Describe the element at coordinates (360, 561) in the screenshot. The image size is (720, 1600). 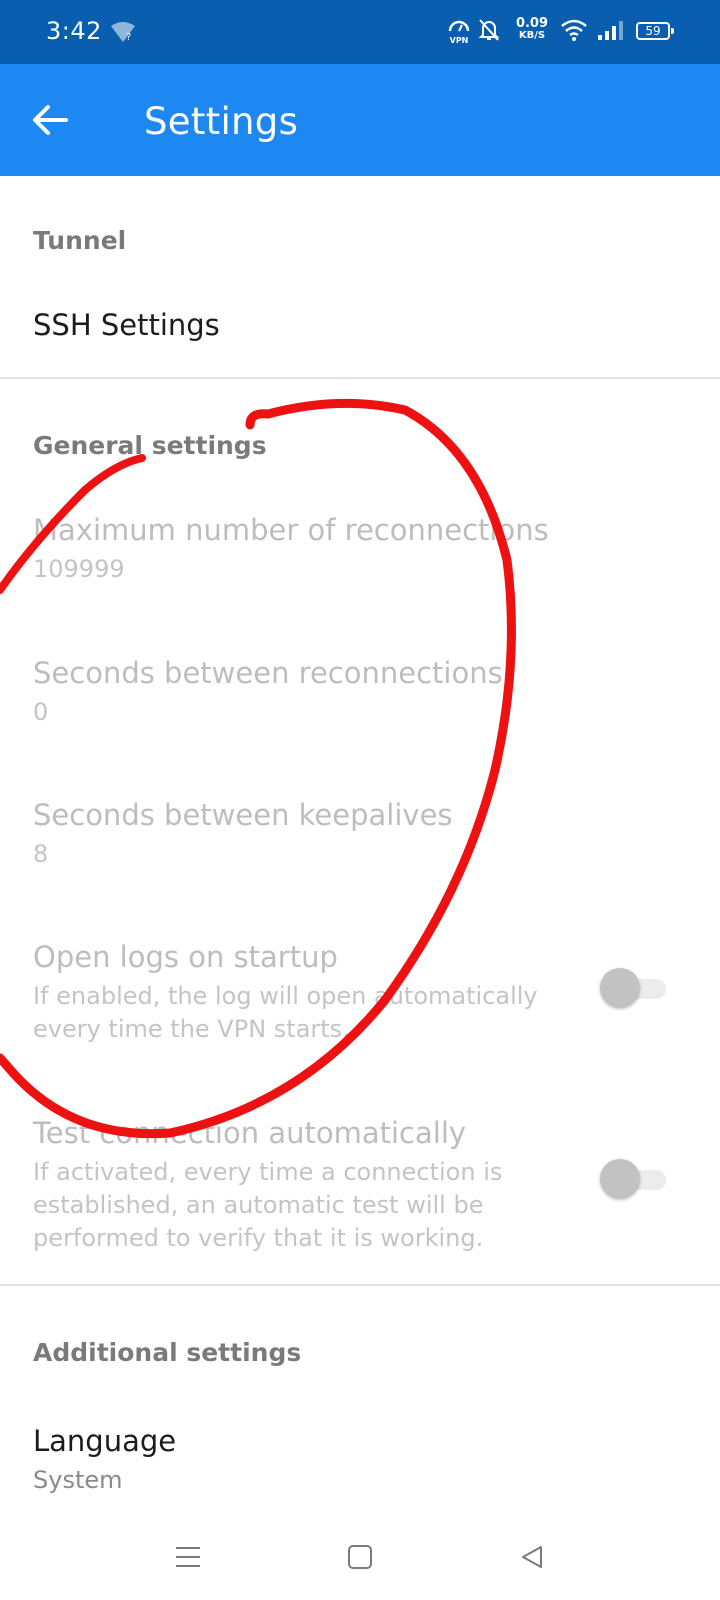
I see `max-reconnections-item: Maximum number of reconnections 109999` at that location.